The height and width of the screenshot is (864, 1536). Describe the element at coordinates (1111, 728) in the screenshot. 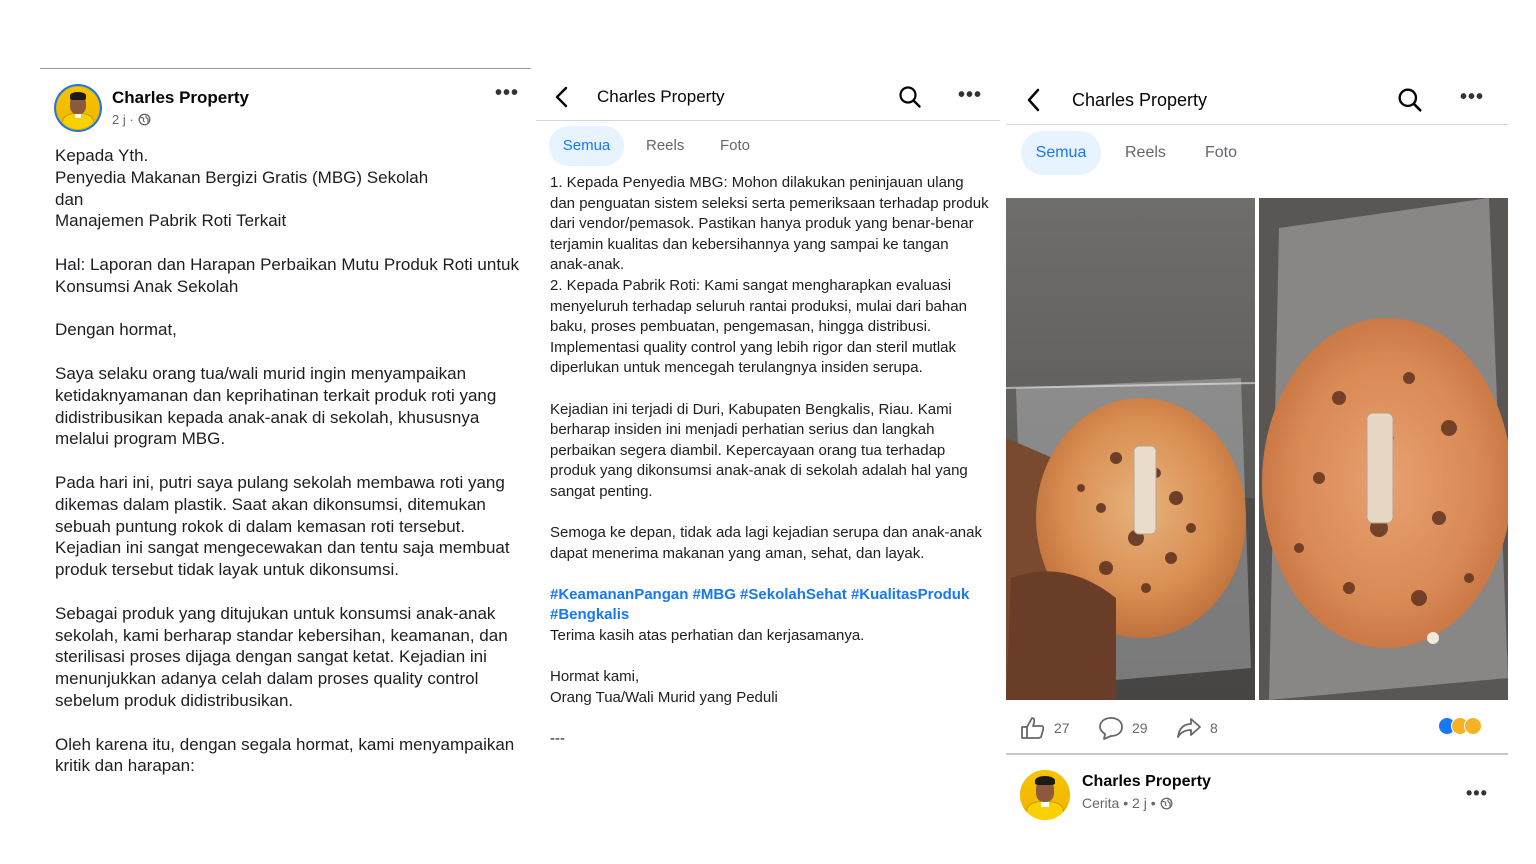

I see `comment-icon` at that location.